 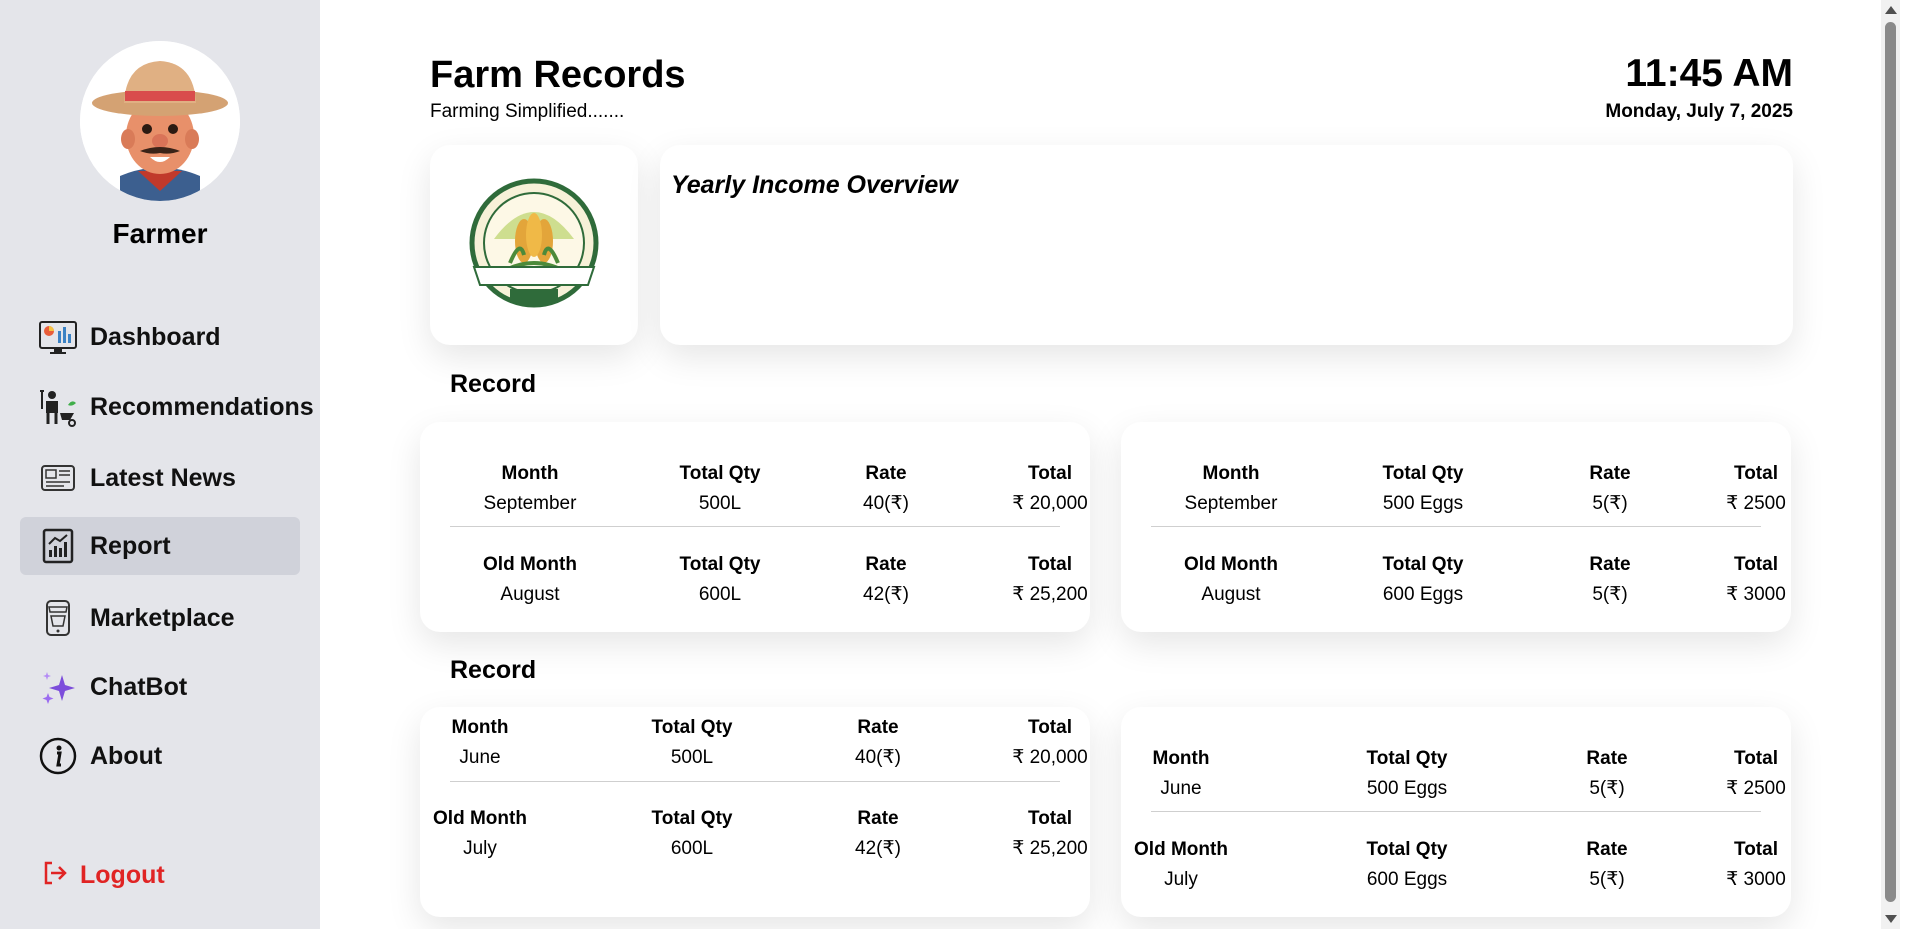 What do you see at coordinates (126, 755) in the screenshot?
I see `nav-label: About` at bounding box center [126, 755].